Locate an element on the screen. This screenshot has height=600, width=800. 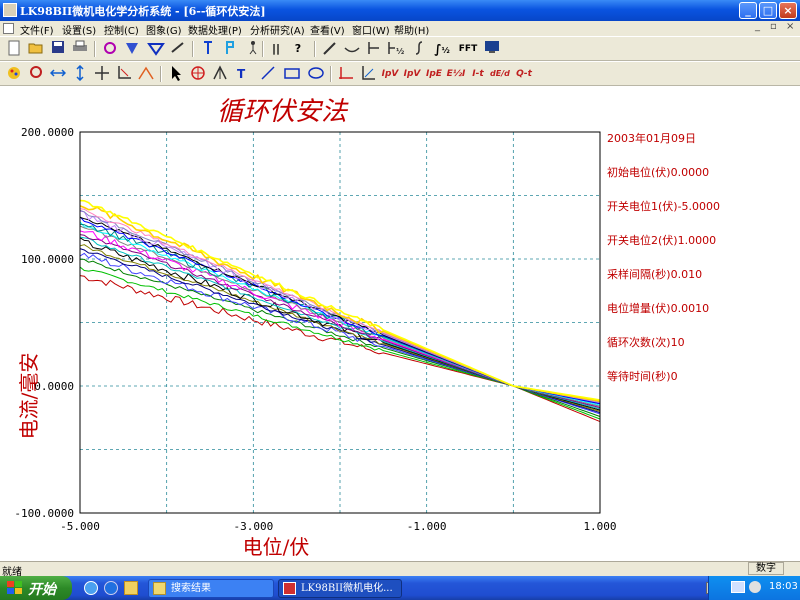
taskbar-item-label: 搜索结果 is located at coordinates (191, 588).